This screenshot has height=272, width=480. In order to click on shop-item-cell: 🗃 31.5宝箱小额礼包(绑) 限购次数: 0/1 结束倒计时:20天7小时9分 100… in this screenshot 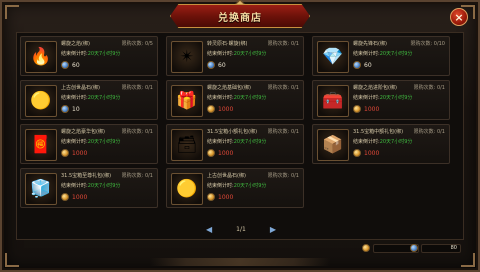, I will do `click(235, 144)`.